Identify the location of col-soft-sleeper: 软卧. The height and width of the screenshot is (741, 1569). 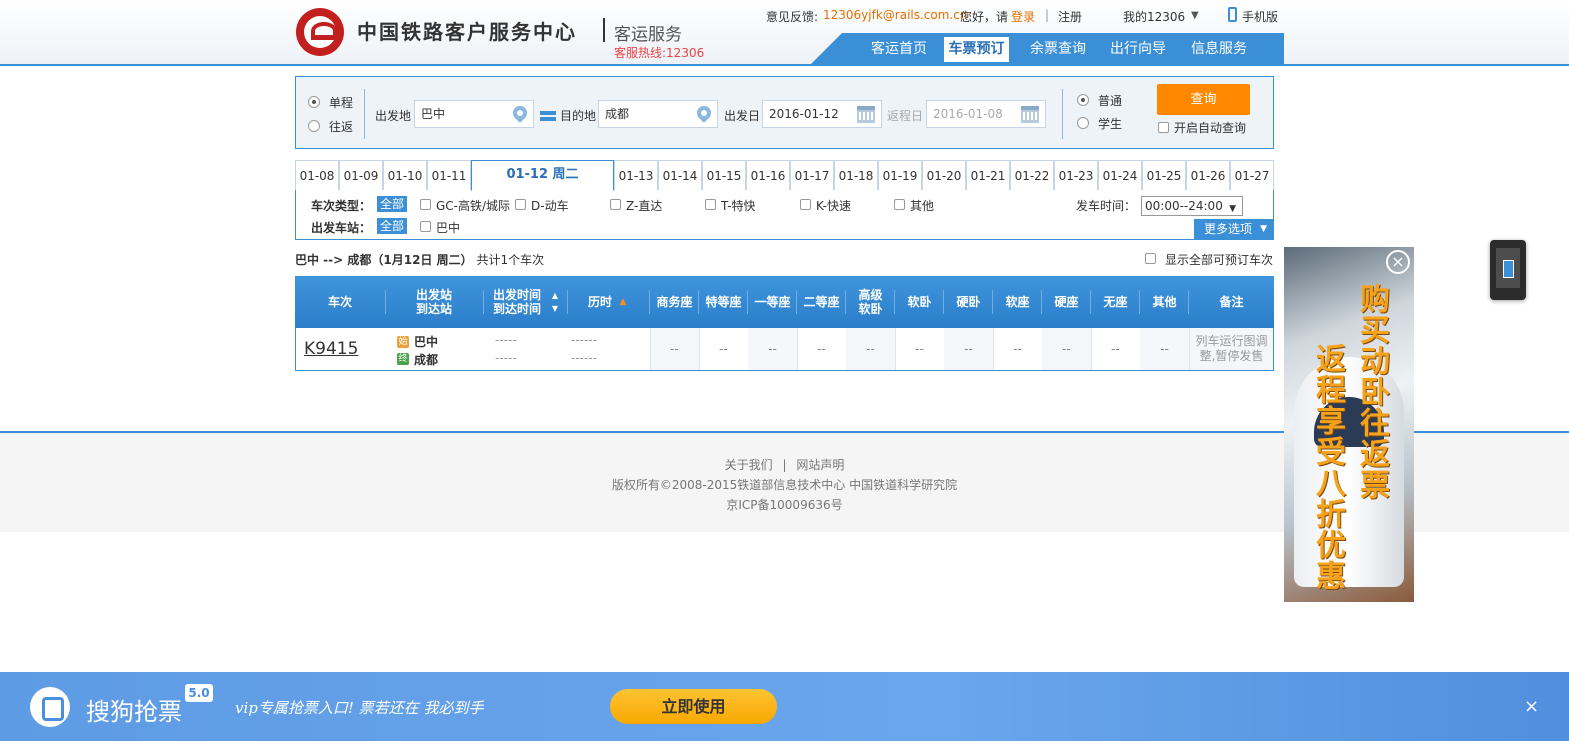
(919, 302).